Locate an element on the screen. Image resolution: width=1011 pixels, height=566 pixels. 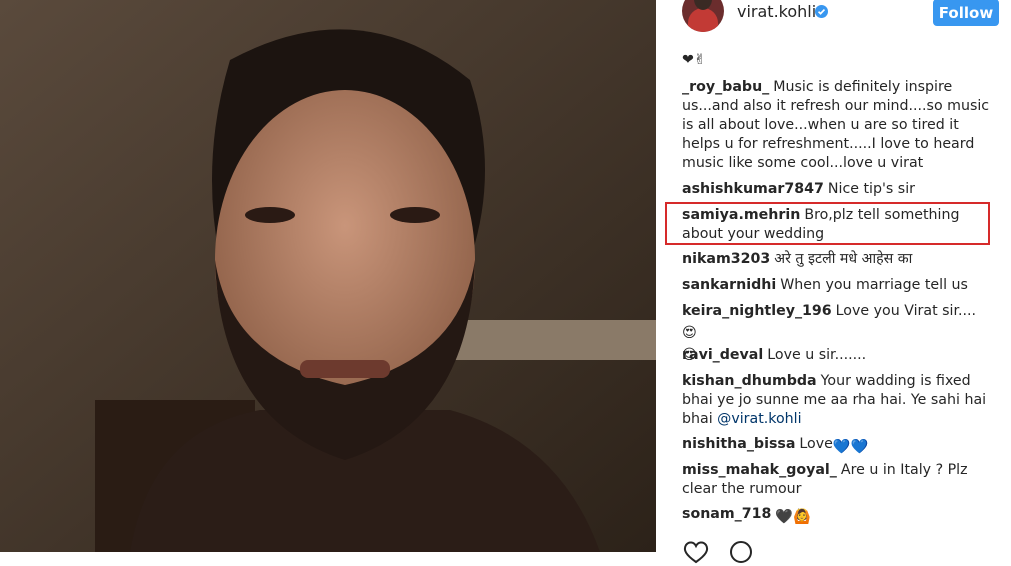
post-header: virat.kohli Follow is located at coordinates (833, 20).